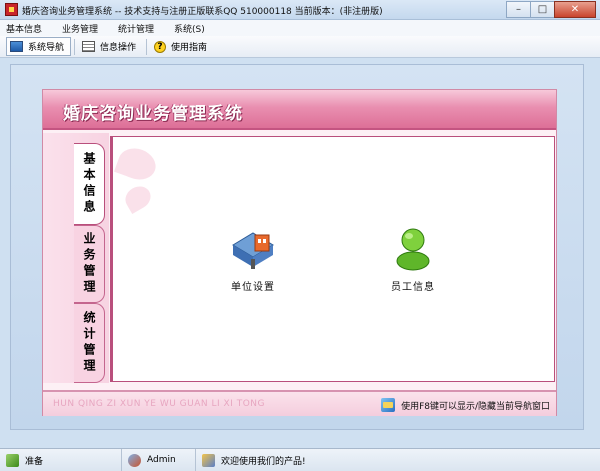 The height and width of the screenshot is (471, 600). What do you see at coordinates (34, 461) in the screenshot?
I see `status-ready: 准备` at bounding box center [34, 461].